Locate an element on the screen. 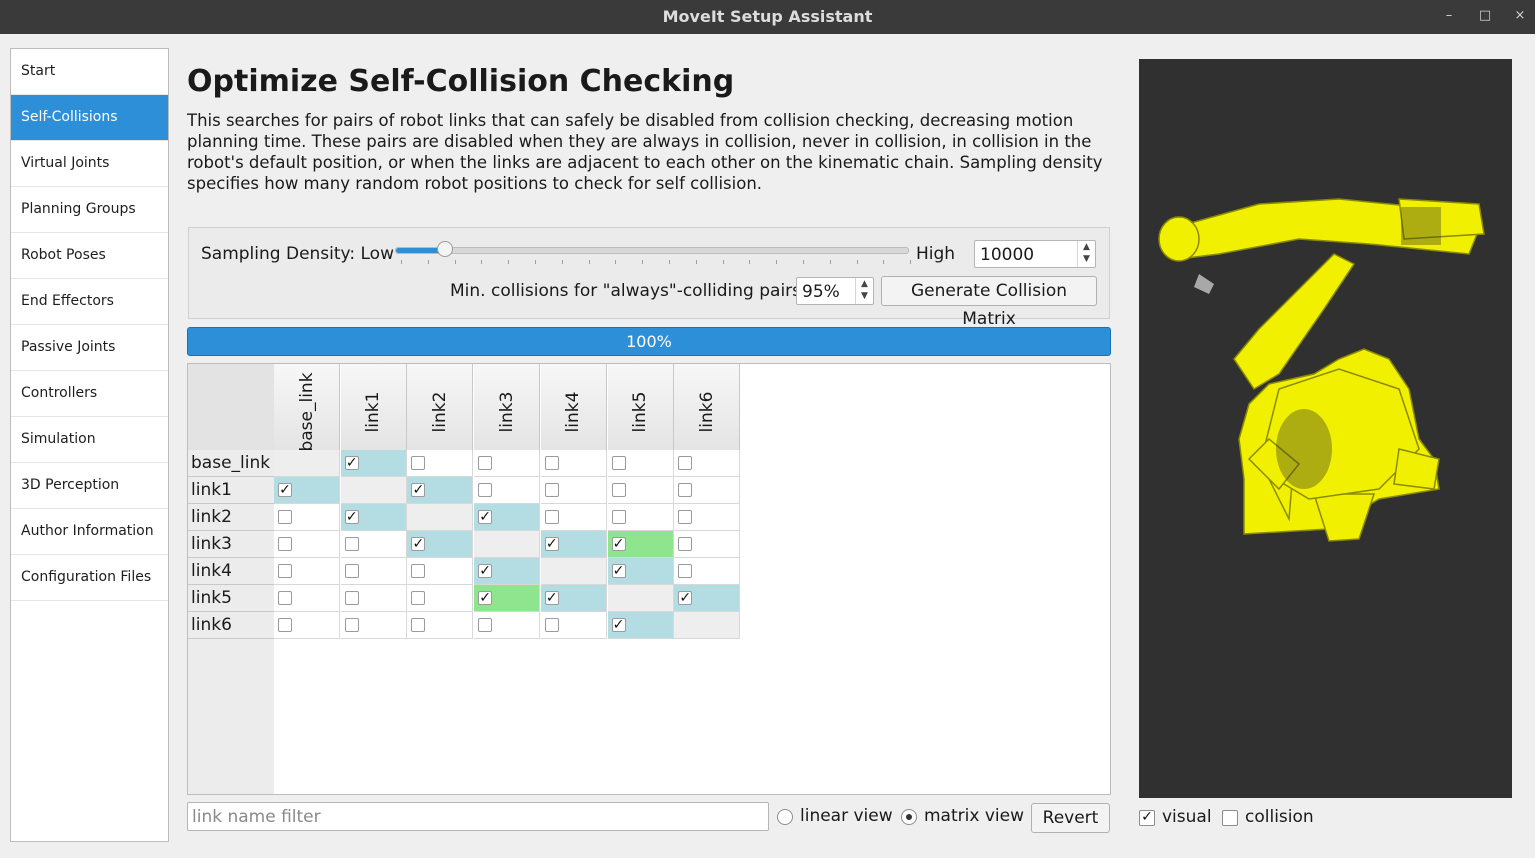 The height and width of the screenshot is (858, 1535). column-header-link1: link1 is located at coordinates (373, 407).